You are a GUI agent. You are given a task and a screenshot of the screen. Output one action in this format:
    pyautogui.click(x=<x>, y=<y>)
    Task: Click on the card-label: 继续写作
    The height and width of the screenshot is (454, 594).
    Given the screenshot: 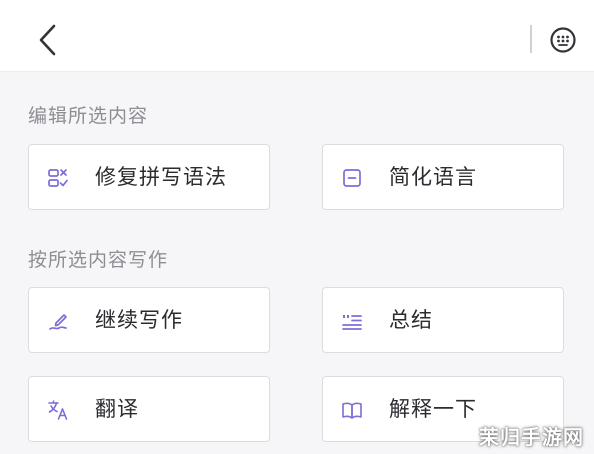 What is the action you would take?
    pyautogui.click(x=139, y=320)
    